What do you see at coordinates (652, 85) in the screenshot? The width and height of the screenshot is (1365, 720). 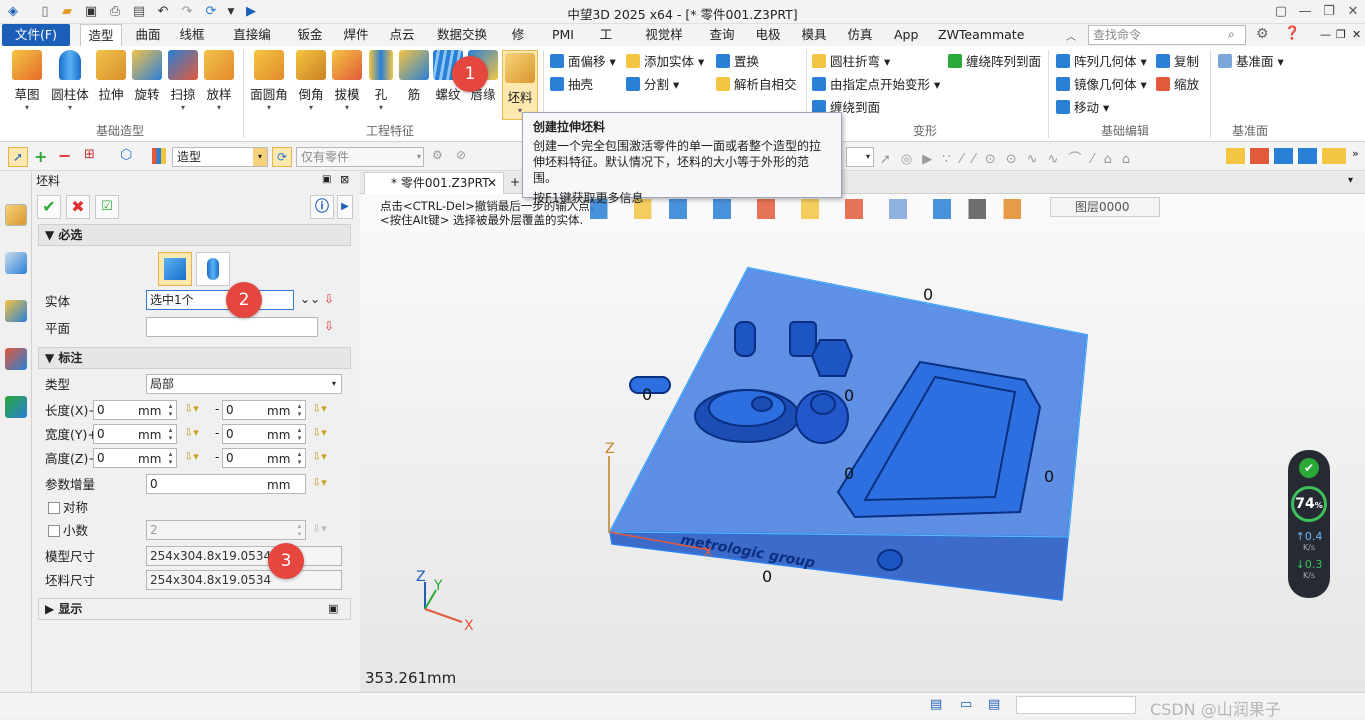 I see `split-button: 分割 ▾` at bounding box center [652, 85].